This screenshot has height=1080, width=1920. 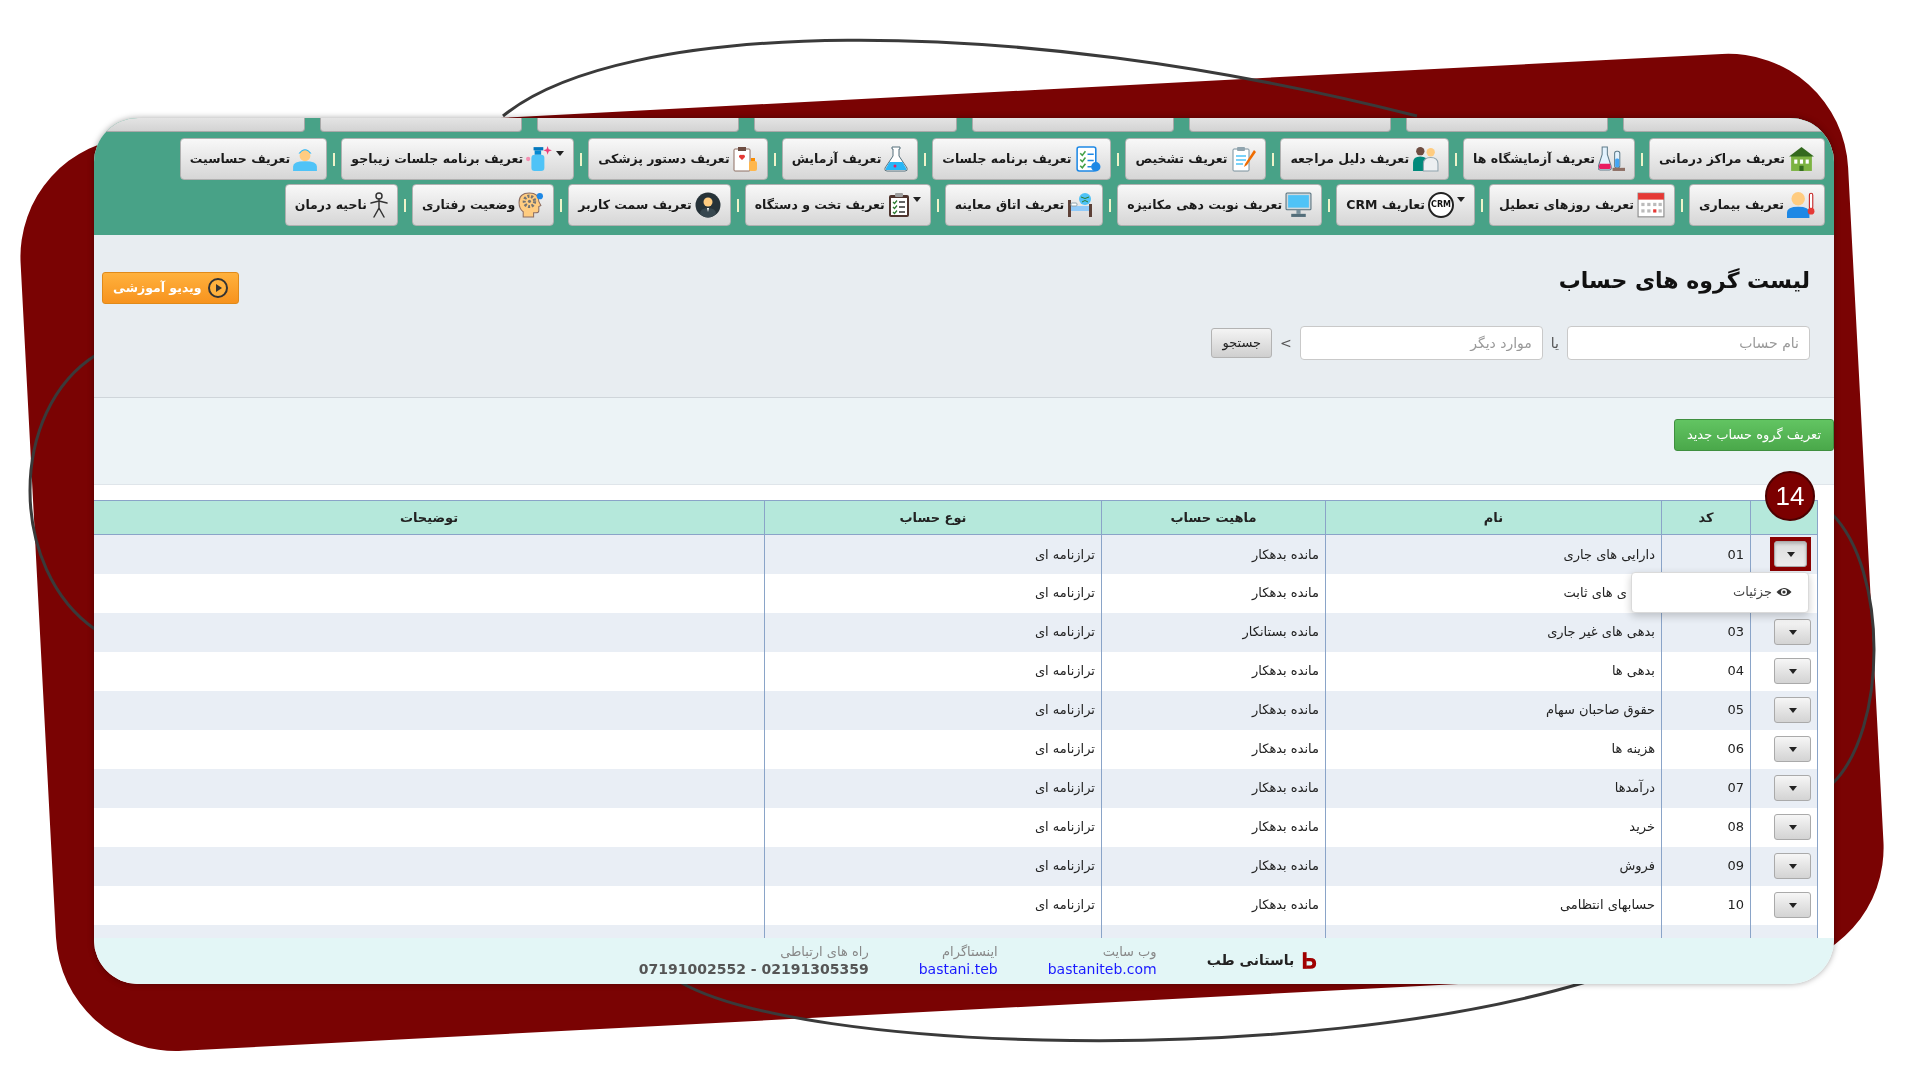 I want to click on menu-button: تعریف آزمایش, so click(x=850, y=159).